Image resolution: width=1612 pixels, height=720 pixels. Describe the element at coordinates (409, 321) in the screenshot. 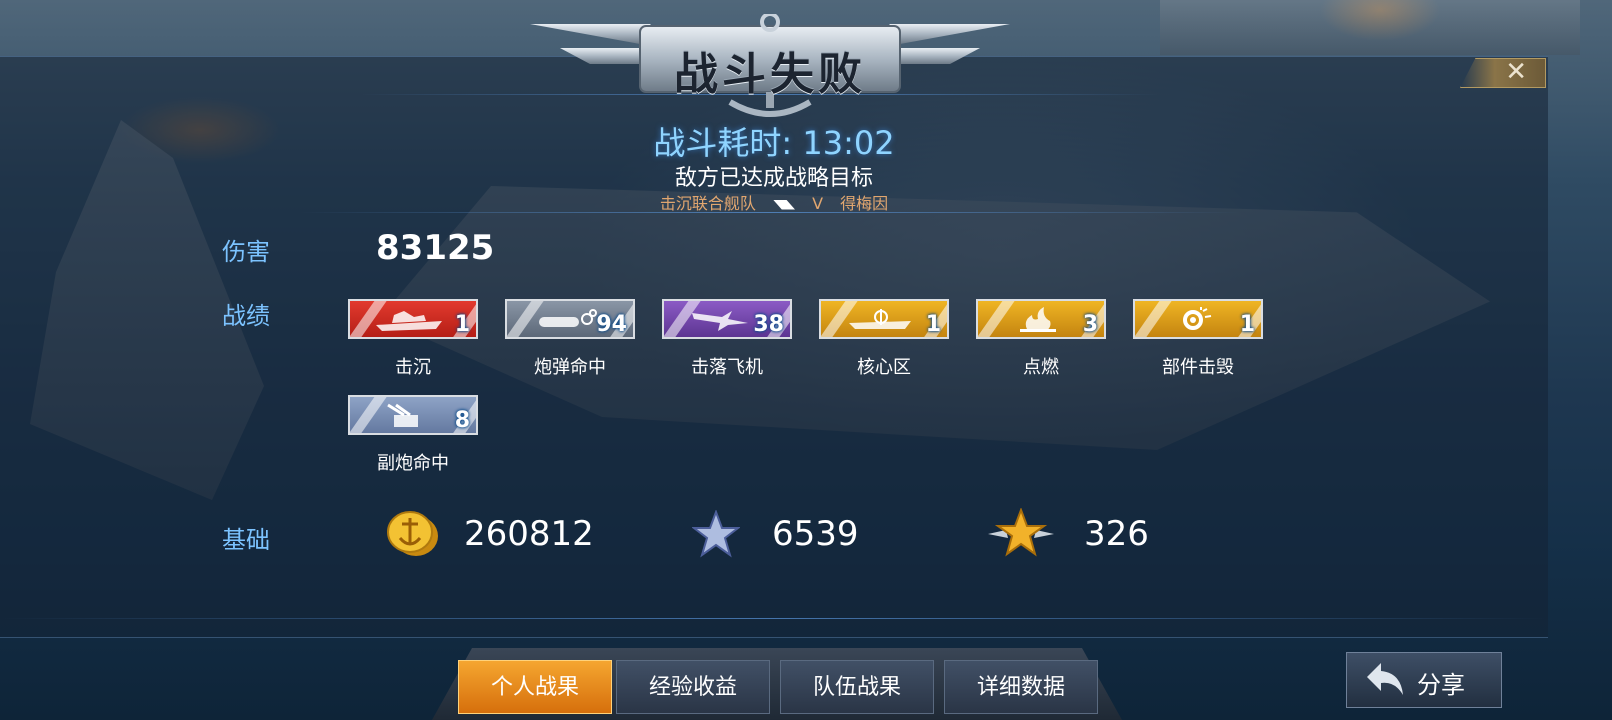

I see `ship-icon` at that location.